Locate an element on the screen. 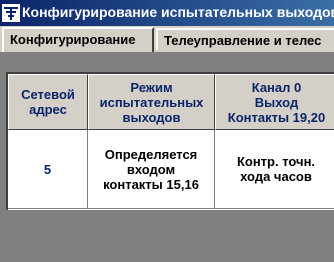 This screenshot has width=334, height=262. window-title: Конфигурирование испытательных выходов is located at coordinates (178, 12).